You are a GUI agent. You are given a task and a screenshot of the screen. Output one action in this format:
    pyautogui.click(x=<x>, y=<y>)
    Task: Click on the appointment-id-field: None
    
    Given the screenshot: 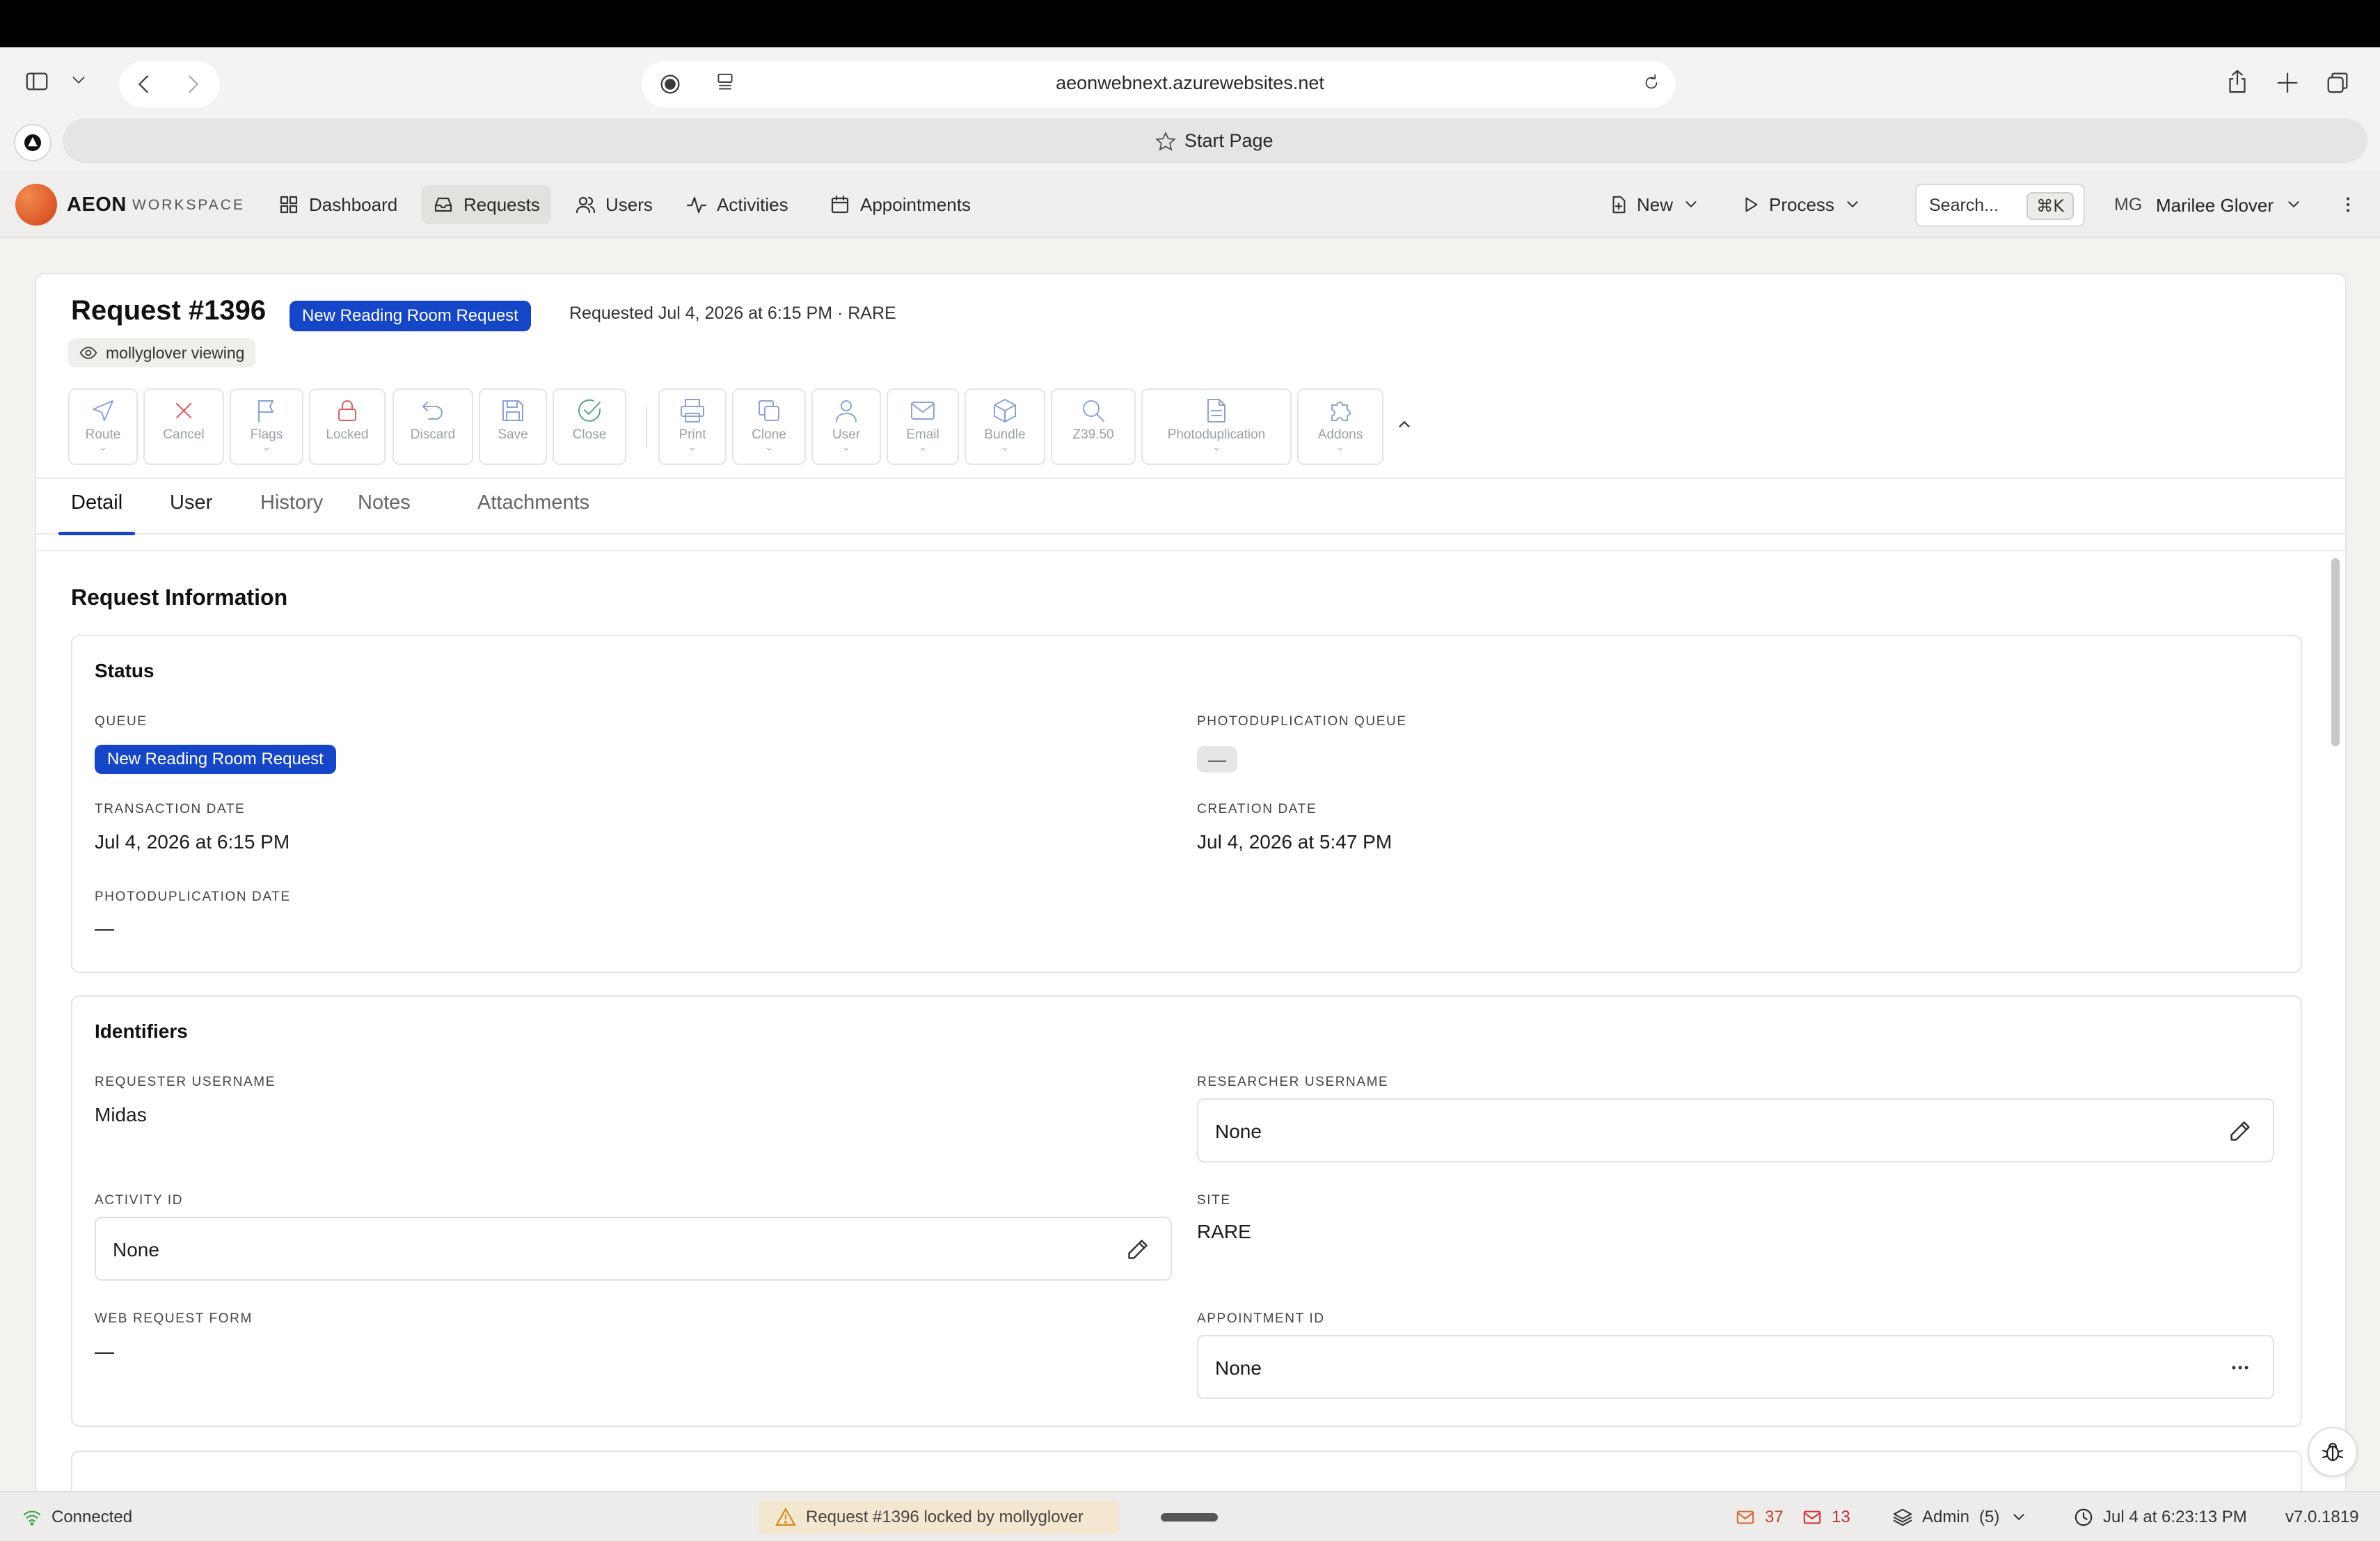 What is the action you would take?
    pyautogui.click(x=1736, y=1367)
    